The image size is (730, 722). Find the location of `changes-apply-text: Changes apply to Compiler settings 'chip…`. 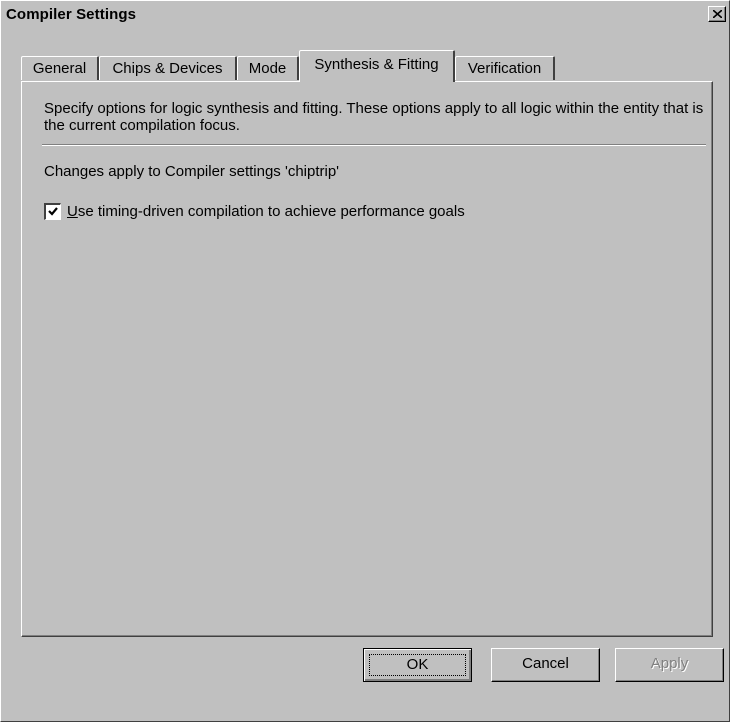

changes-apply-text: Changes apply to Compiler settings 'chip… is located at coordinates (192, 171).